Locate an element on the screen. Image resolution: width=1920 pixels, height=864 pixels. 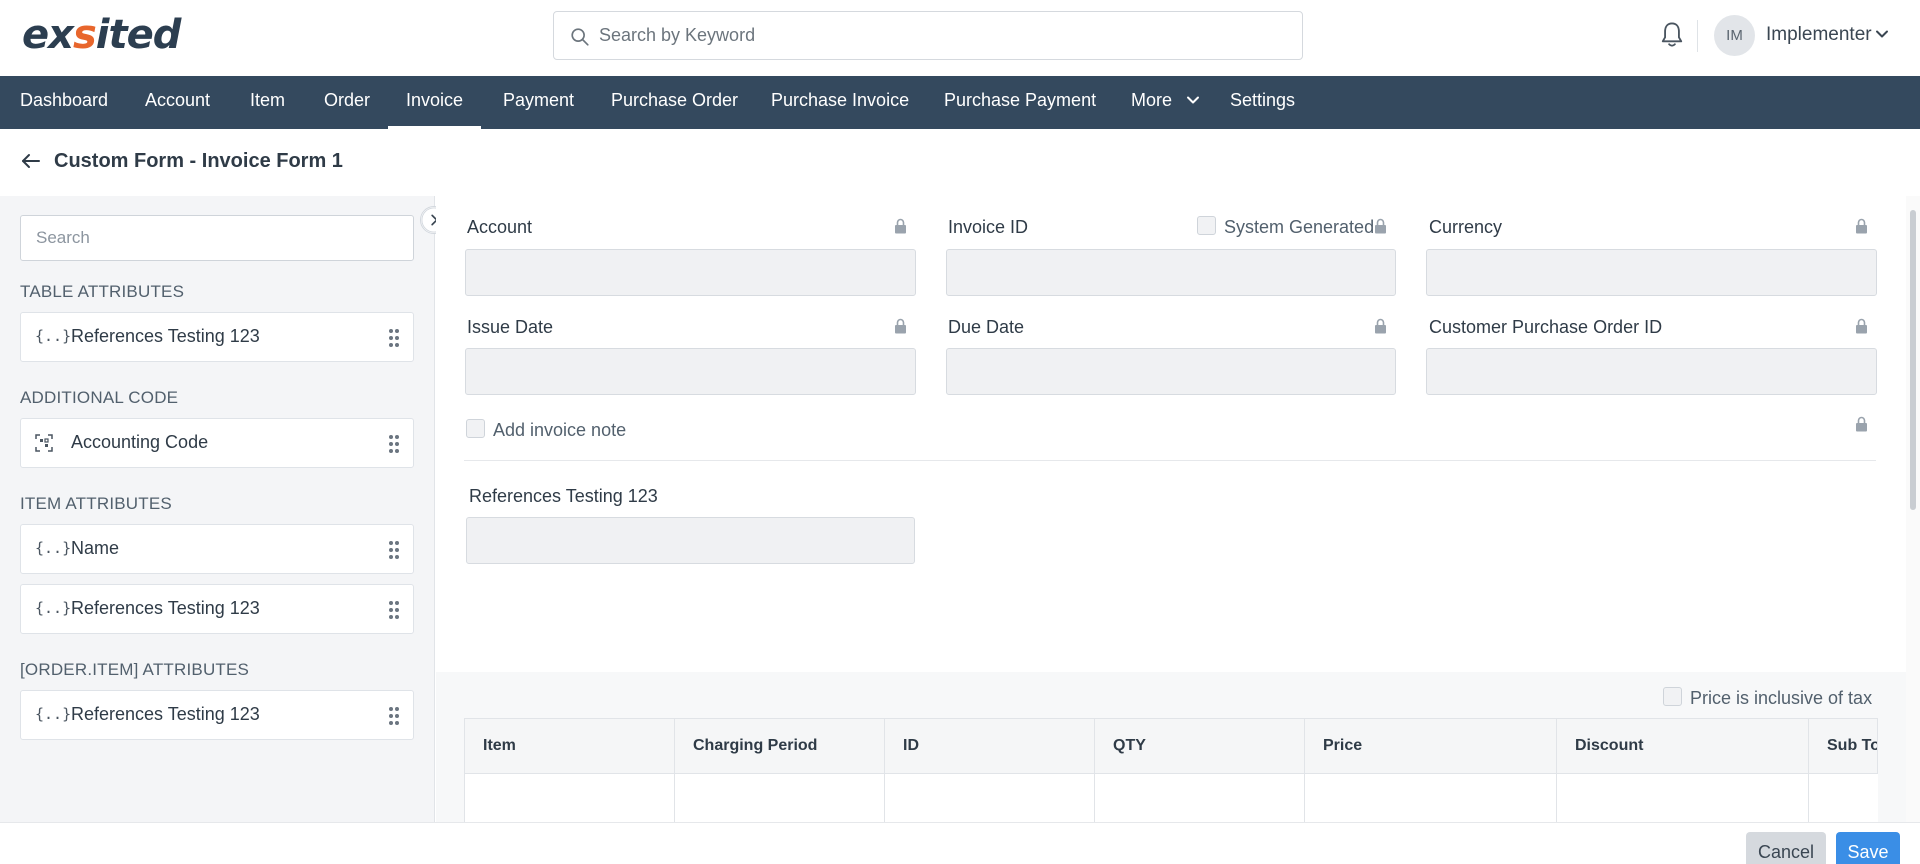
cancel-button: Cancel is located at coordinates (1786, 848).